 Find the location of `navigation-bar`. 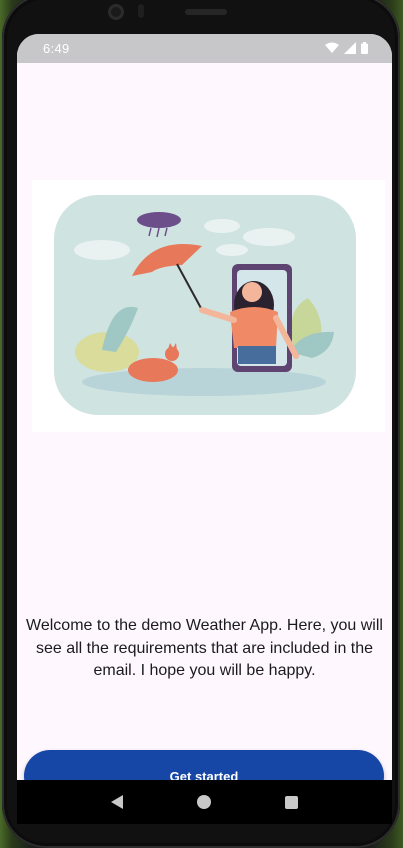

navigation-bar is located at coordinates (204, 802).